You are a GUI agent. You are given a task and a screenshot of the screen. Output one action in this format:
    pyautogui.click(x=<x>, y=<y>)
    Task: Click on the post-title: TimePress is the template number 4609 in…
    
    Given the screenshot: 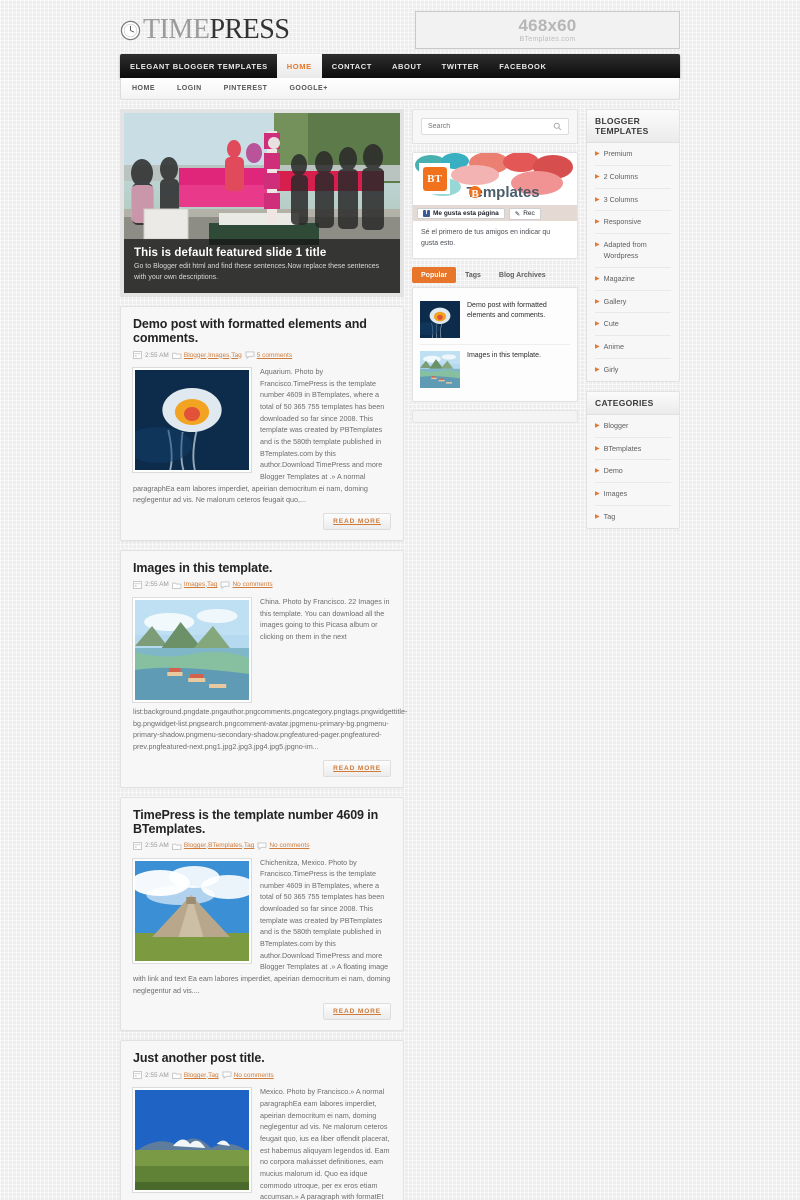 What is the action you would take?
    pyautogui.click(x=262, y=822)
    